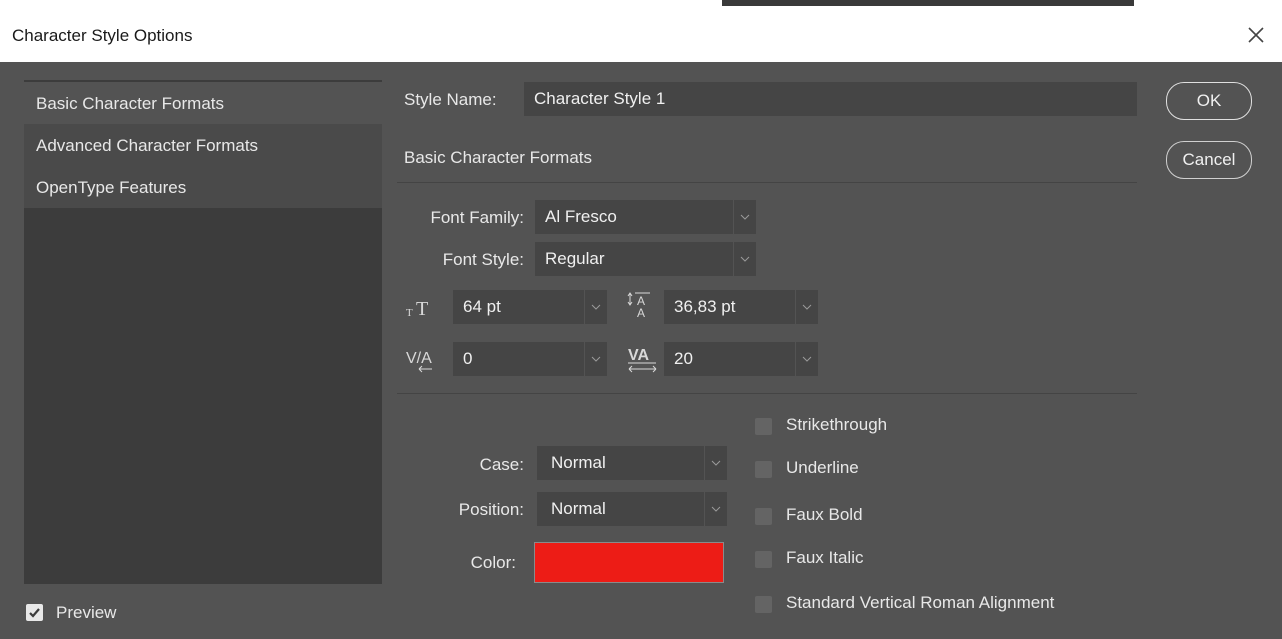 The image size is (1282, 639). Describe the element at coordinates (575, 258) in the screenshot. I see `font-style-value: Regular` at that location.